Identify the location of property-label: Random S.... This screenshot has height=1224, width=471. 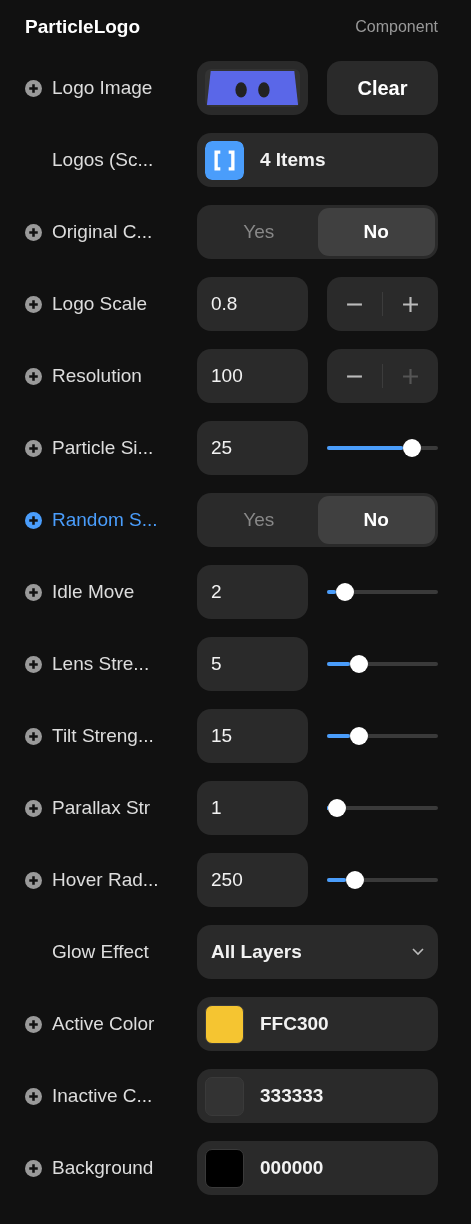
(105, 520).